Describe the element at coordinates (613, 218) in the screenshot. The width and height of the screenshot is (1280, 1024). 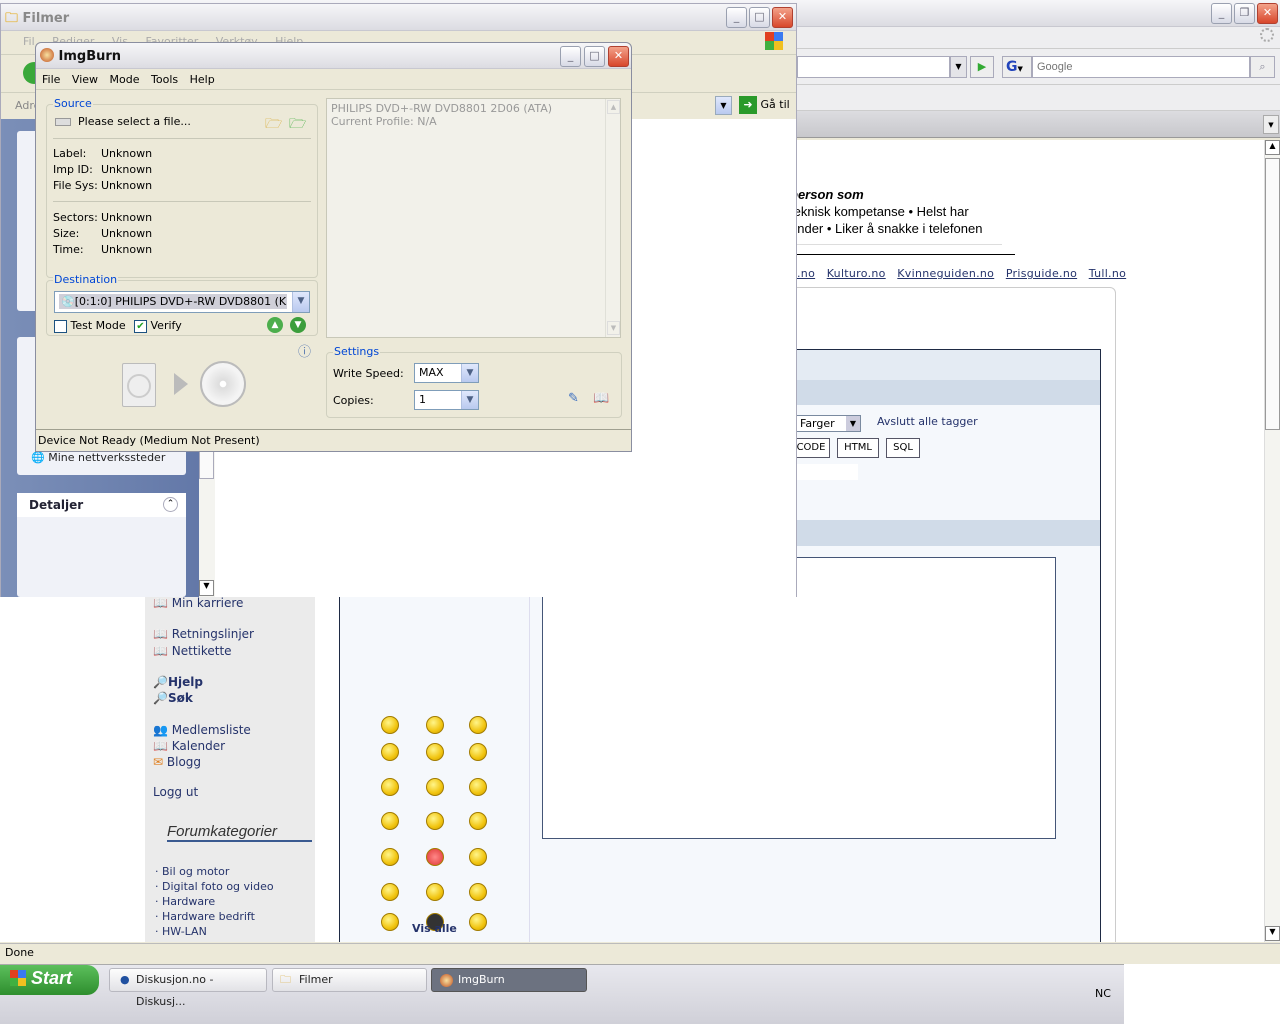
I see `info-scrollbar: ▲ ▼` at that location.